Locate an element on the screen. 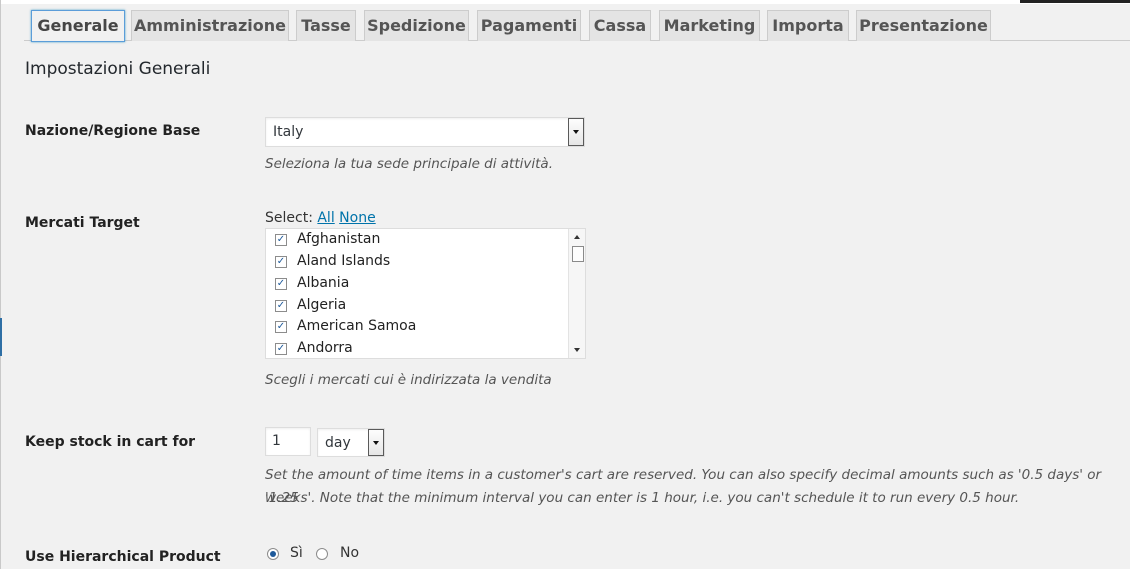 This screenshot has width=1130, height=569. list-item: ✓ Andorra is located at coordinates (416, 348).